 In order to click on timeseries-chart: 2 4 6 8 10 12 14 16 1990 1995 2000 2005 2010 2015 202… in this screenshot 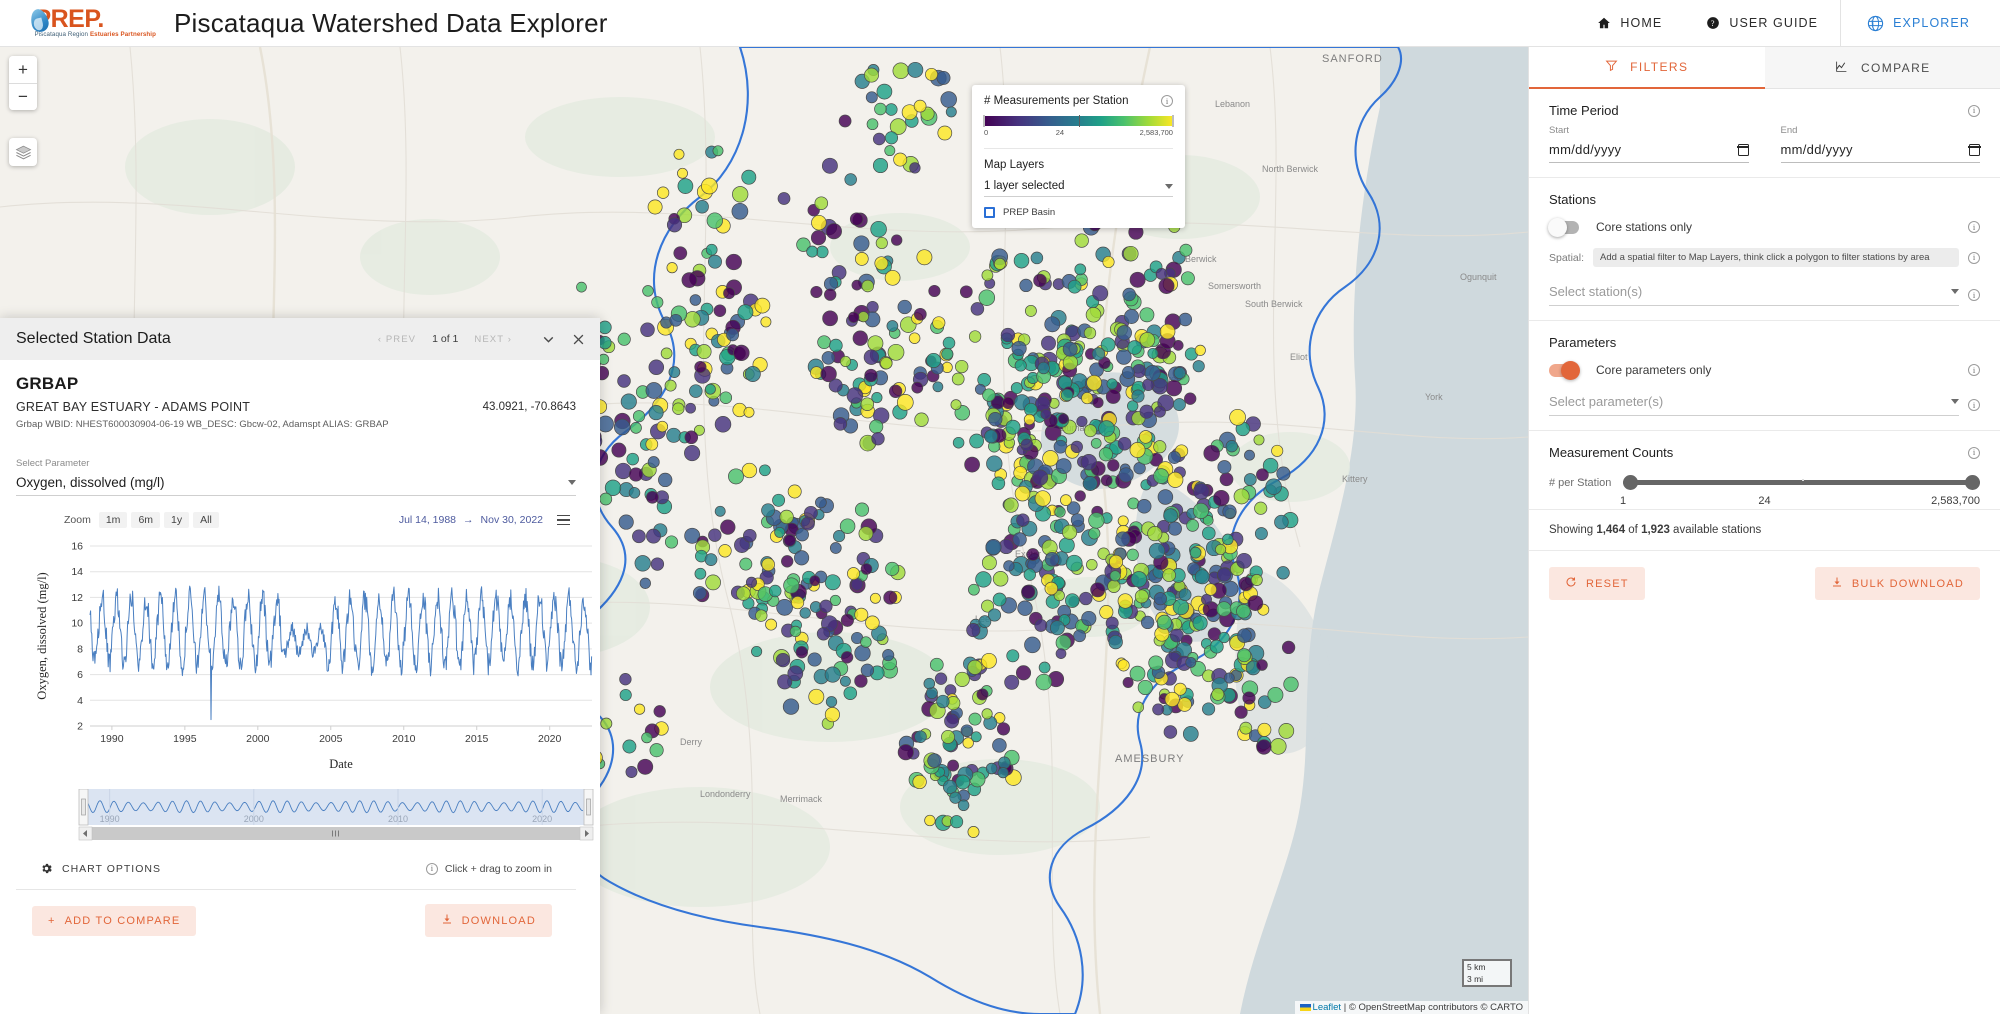, I will do `click(304, 656)`.